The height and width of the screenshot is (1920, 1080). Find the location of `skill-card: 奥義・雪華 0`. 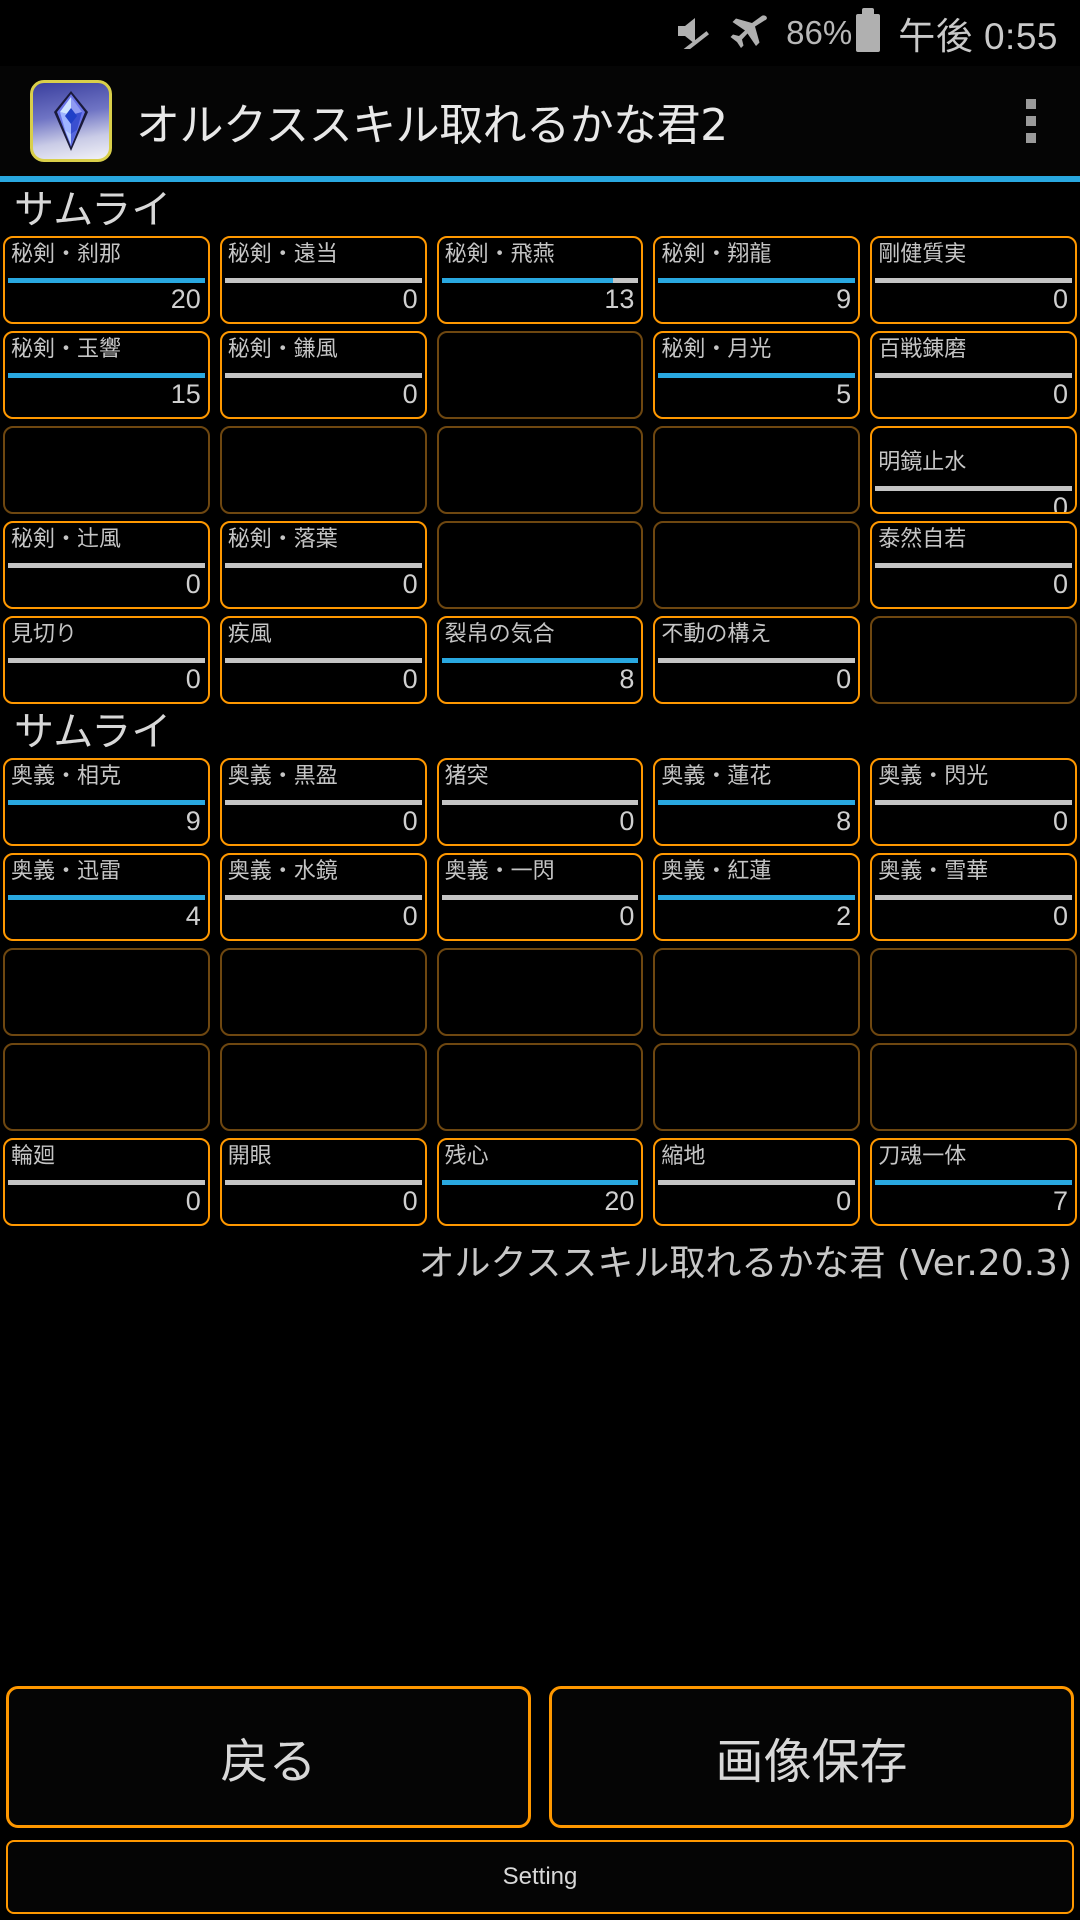

skill-card: 奥義・雪華 0 is located at coordinates (973, 897).